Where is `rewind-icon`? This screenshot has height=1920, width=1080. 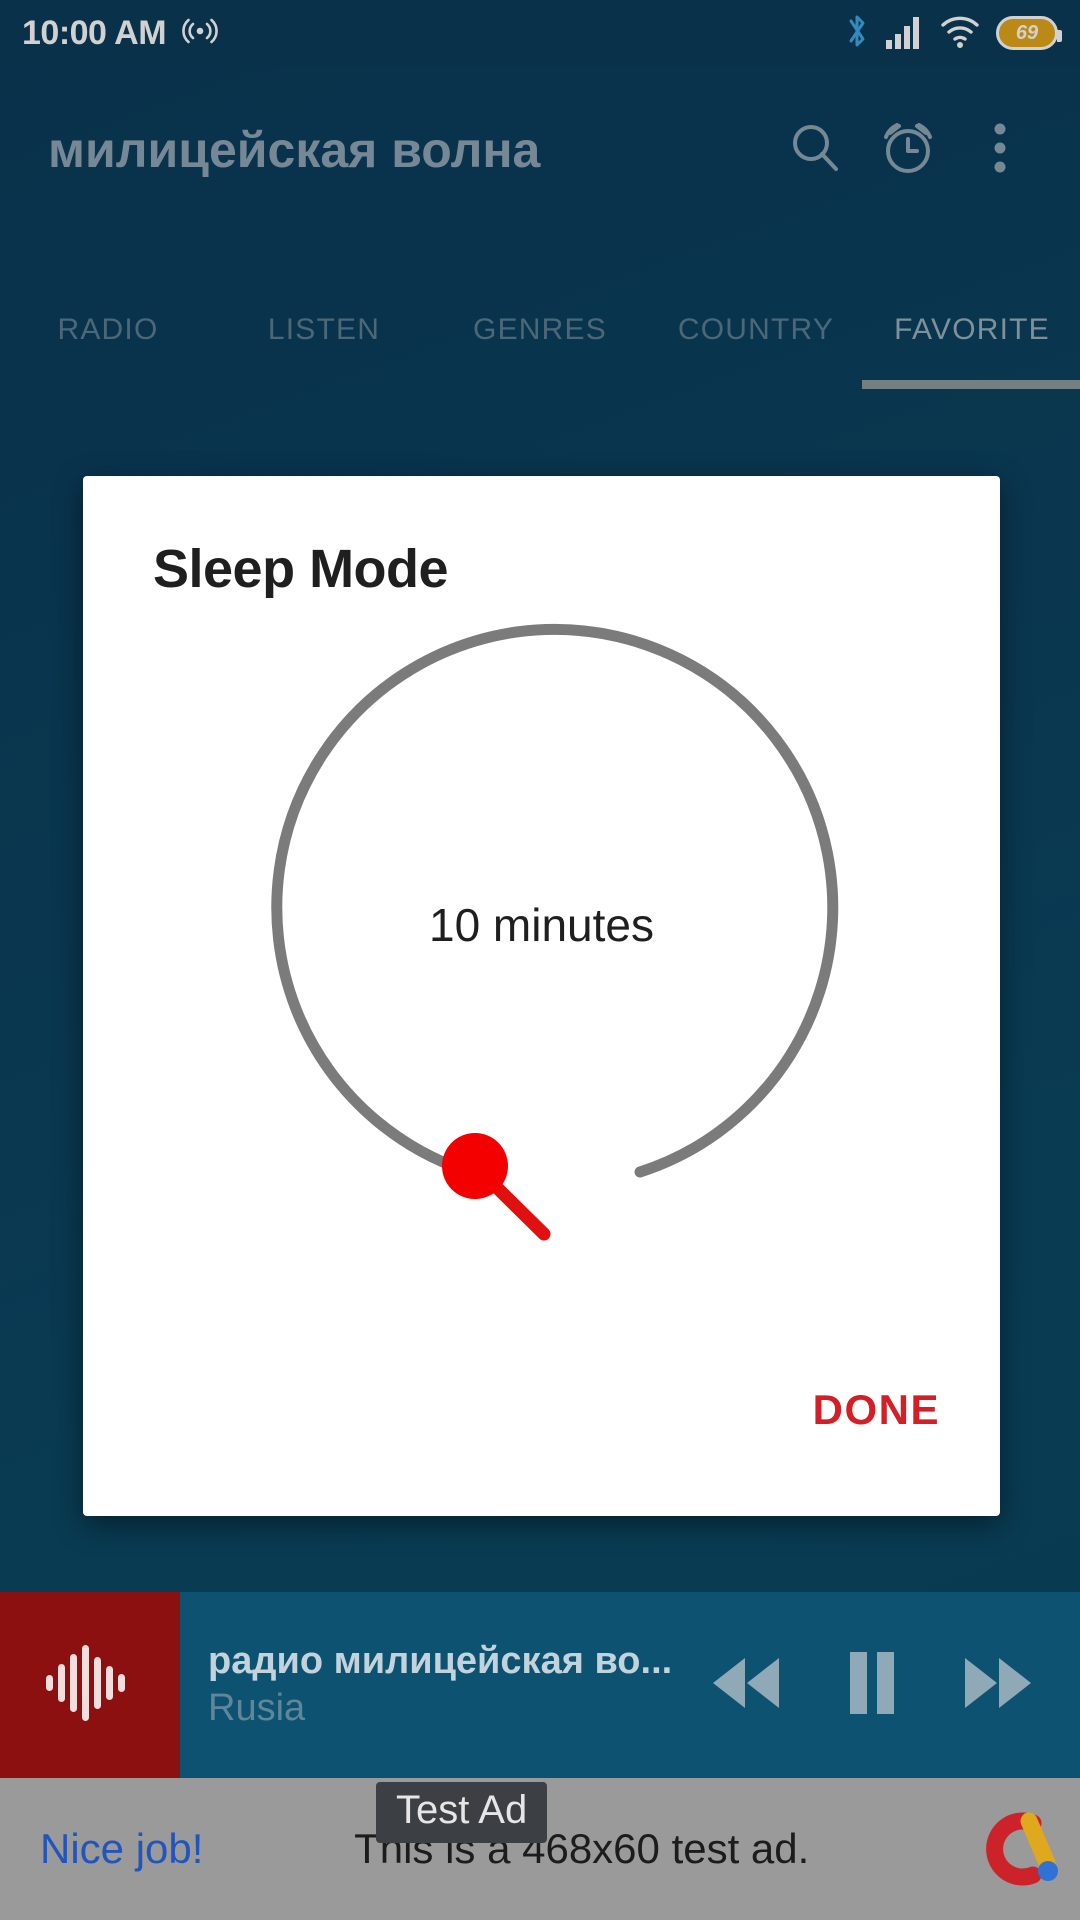
rewind-icon is located at coordinates (746, 1685).